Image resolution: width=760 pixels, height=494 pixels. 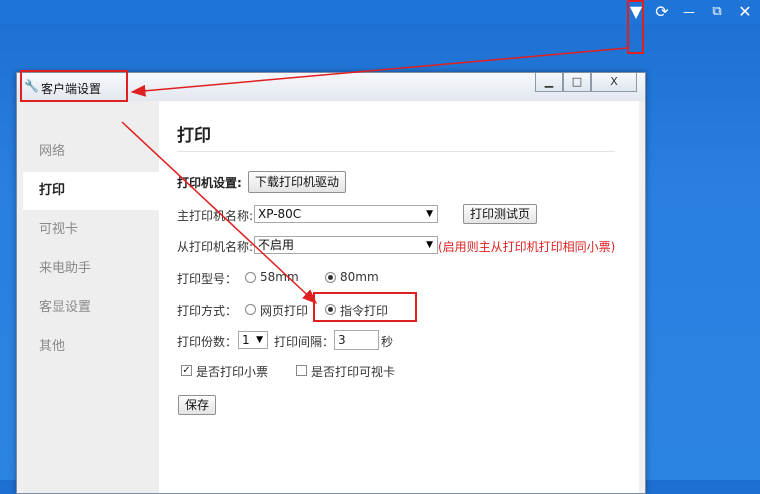 What do you see at coordinates (359, 277) in the screenshot?
I see `model-80mm-label: 80mm` at bounding box center [359, 277].